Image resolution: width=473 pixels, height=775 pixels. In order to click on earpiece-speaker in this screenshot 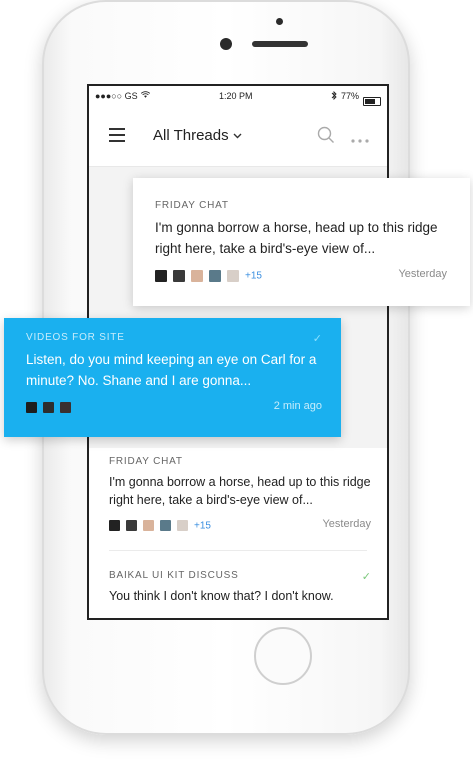, I will do `click(280, 44)`.